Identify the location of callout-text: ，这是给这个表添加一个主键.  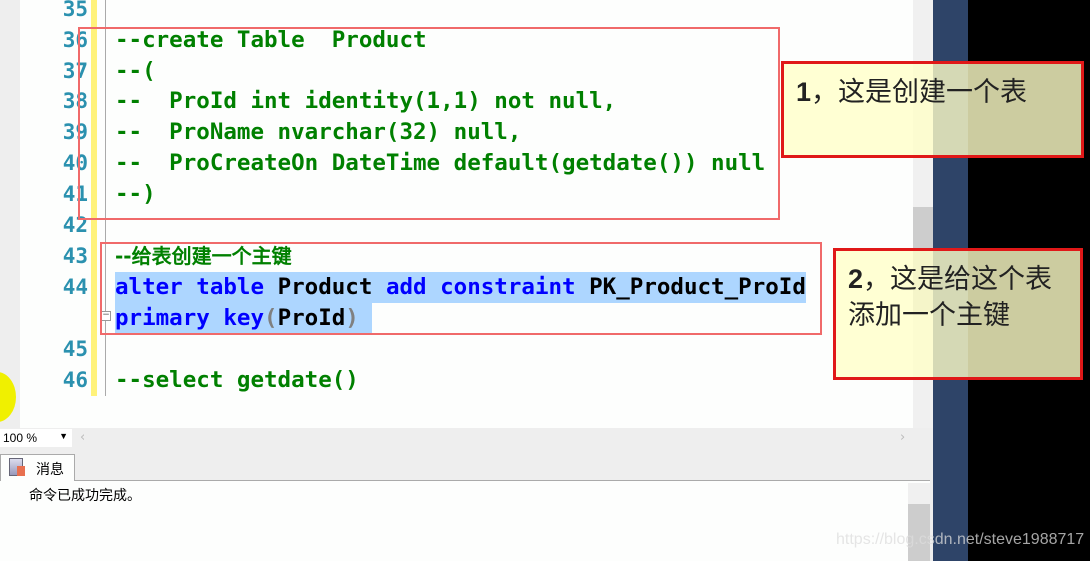
(950, 297).